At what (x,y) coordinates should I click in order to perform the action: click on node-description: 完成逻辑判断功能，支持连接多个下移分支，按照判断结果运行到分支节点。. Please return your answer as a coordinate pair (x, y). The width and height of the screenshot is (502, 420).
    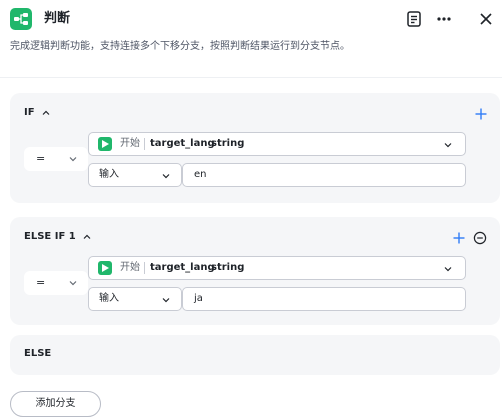
    Looking at the image, I should click on (180, 46).